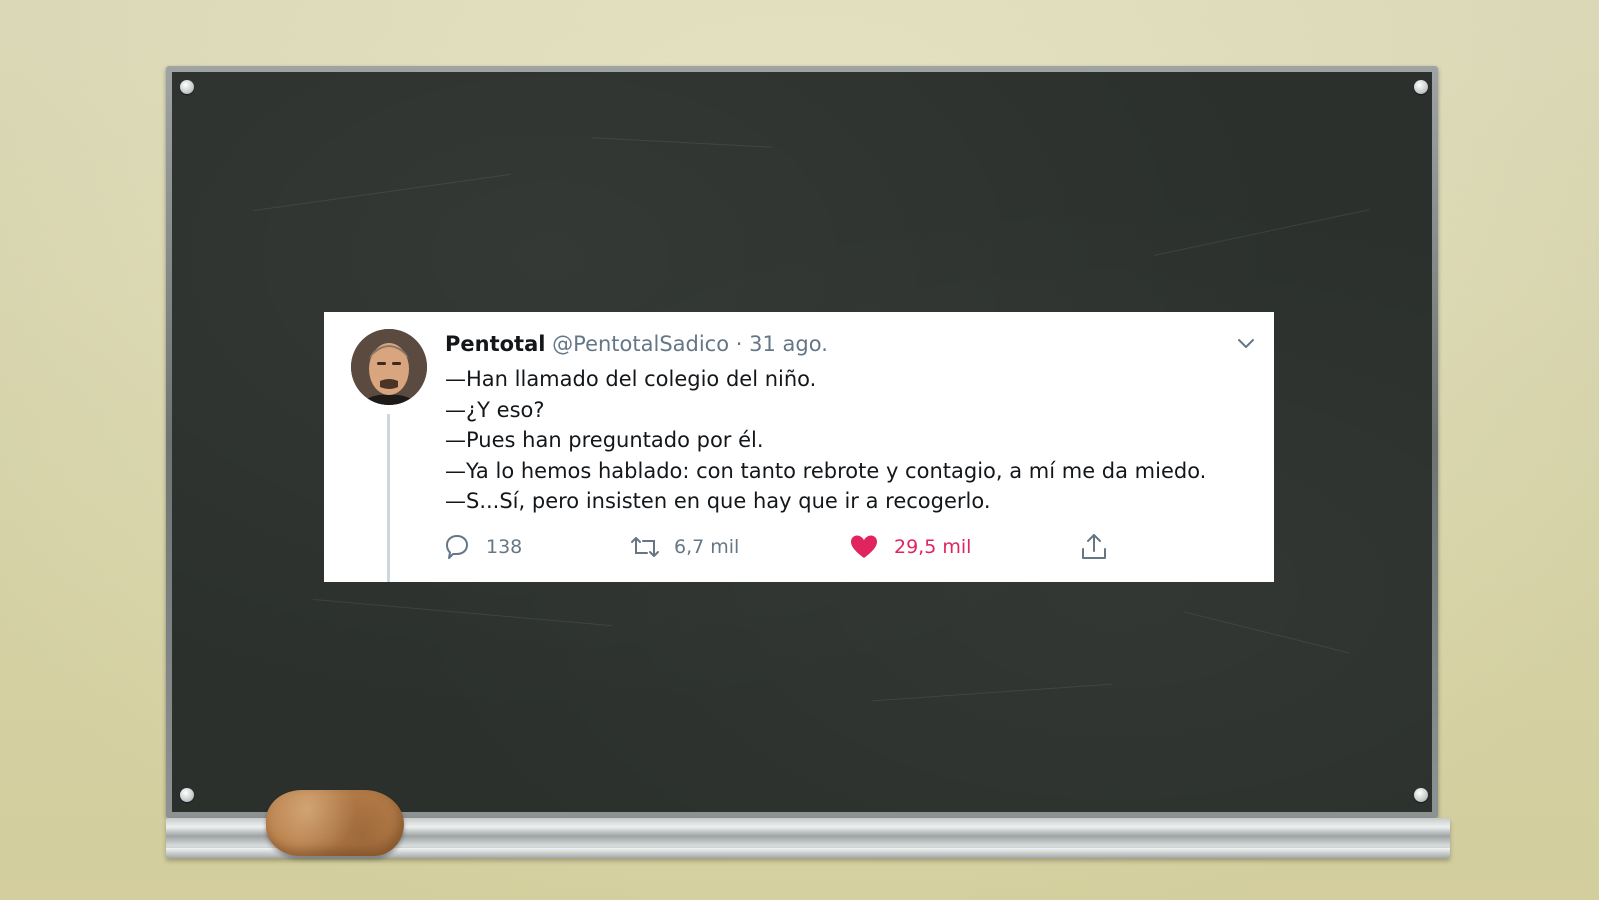 This screenshot has width=1599, height=900. What do you see at coordinates (864, 547) in the screenshot?
I see `heart-icon` at bounding box center [864, 547].